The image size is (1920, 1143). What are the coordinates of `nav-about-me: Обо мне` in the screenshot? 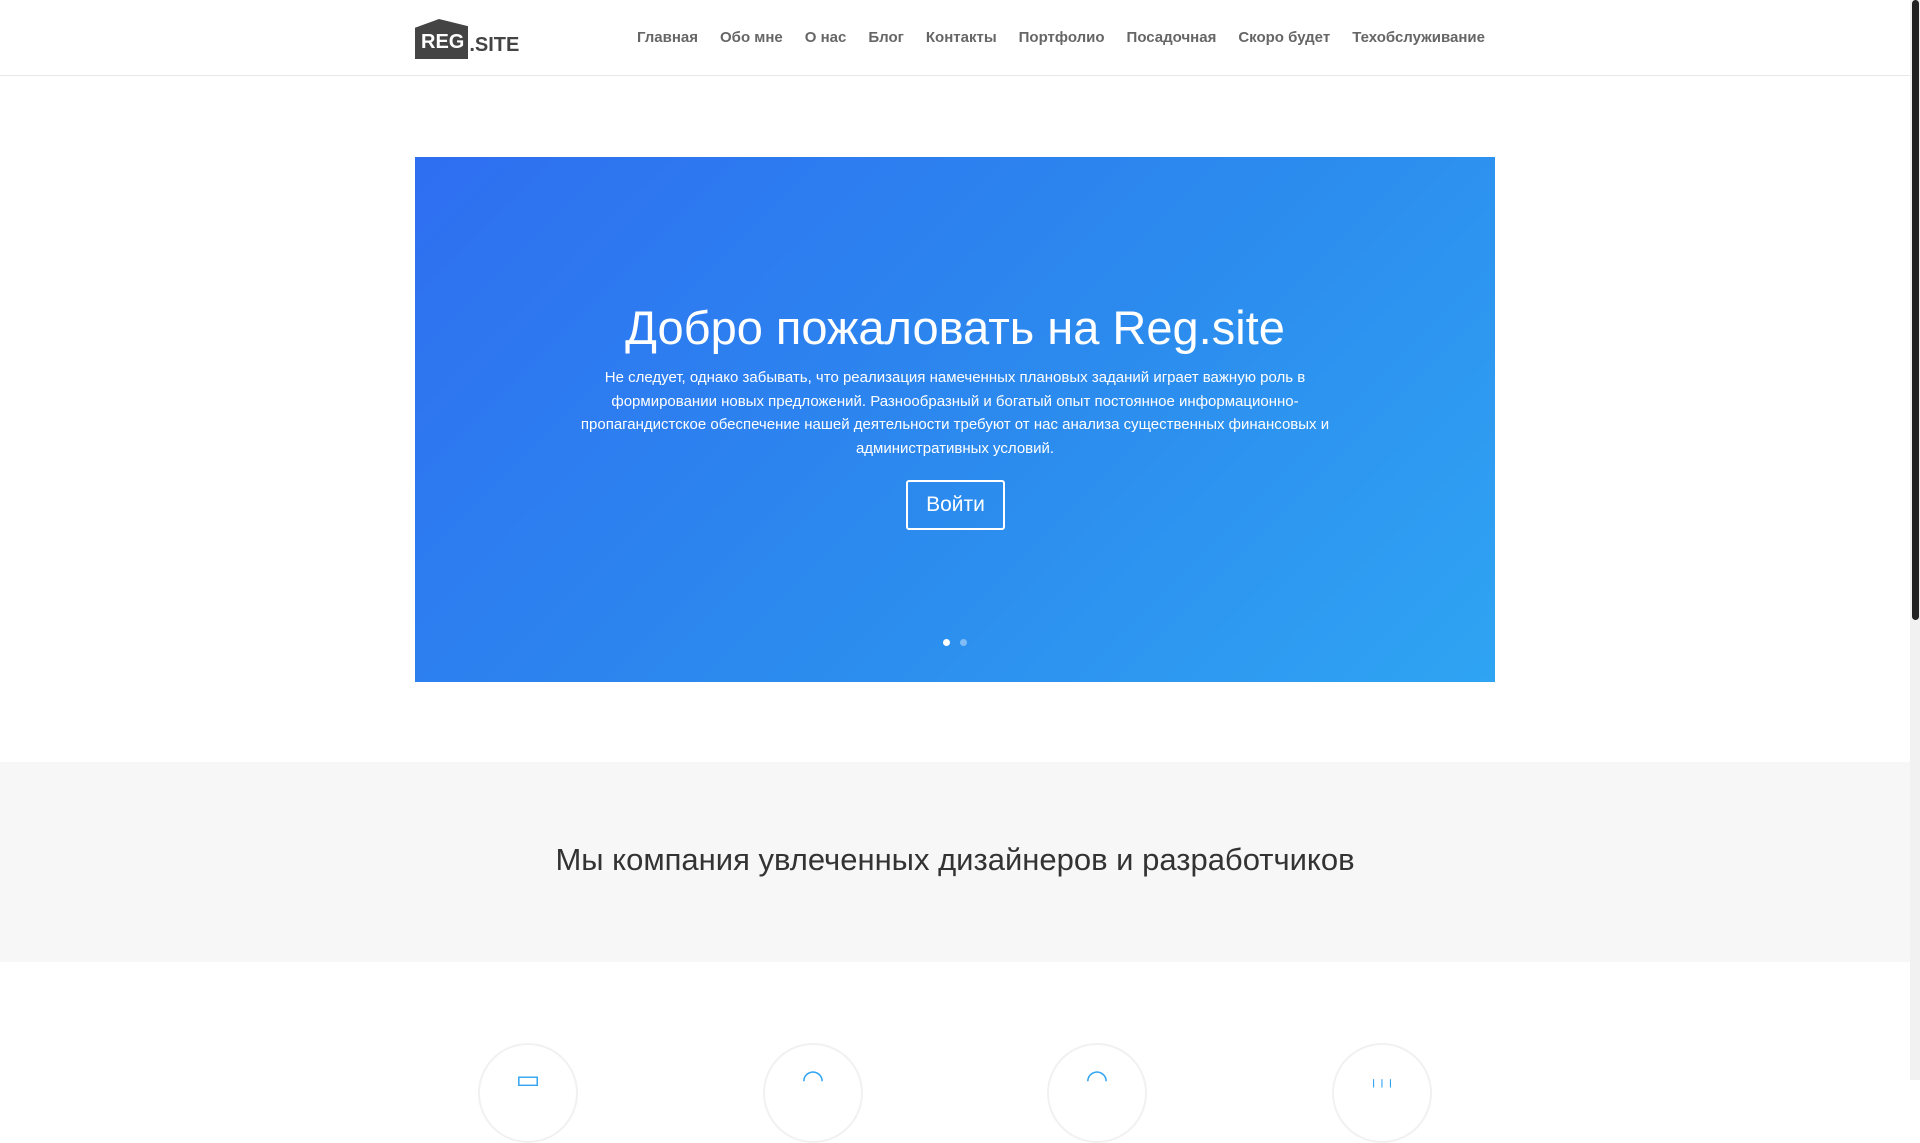 It's located at (751, 37).